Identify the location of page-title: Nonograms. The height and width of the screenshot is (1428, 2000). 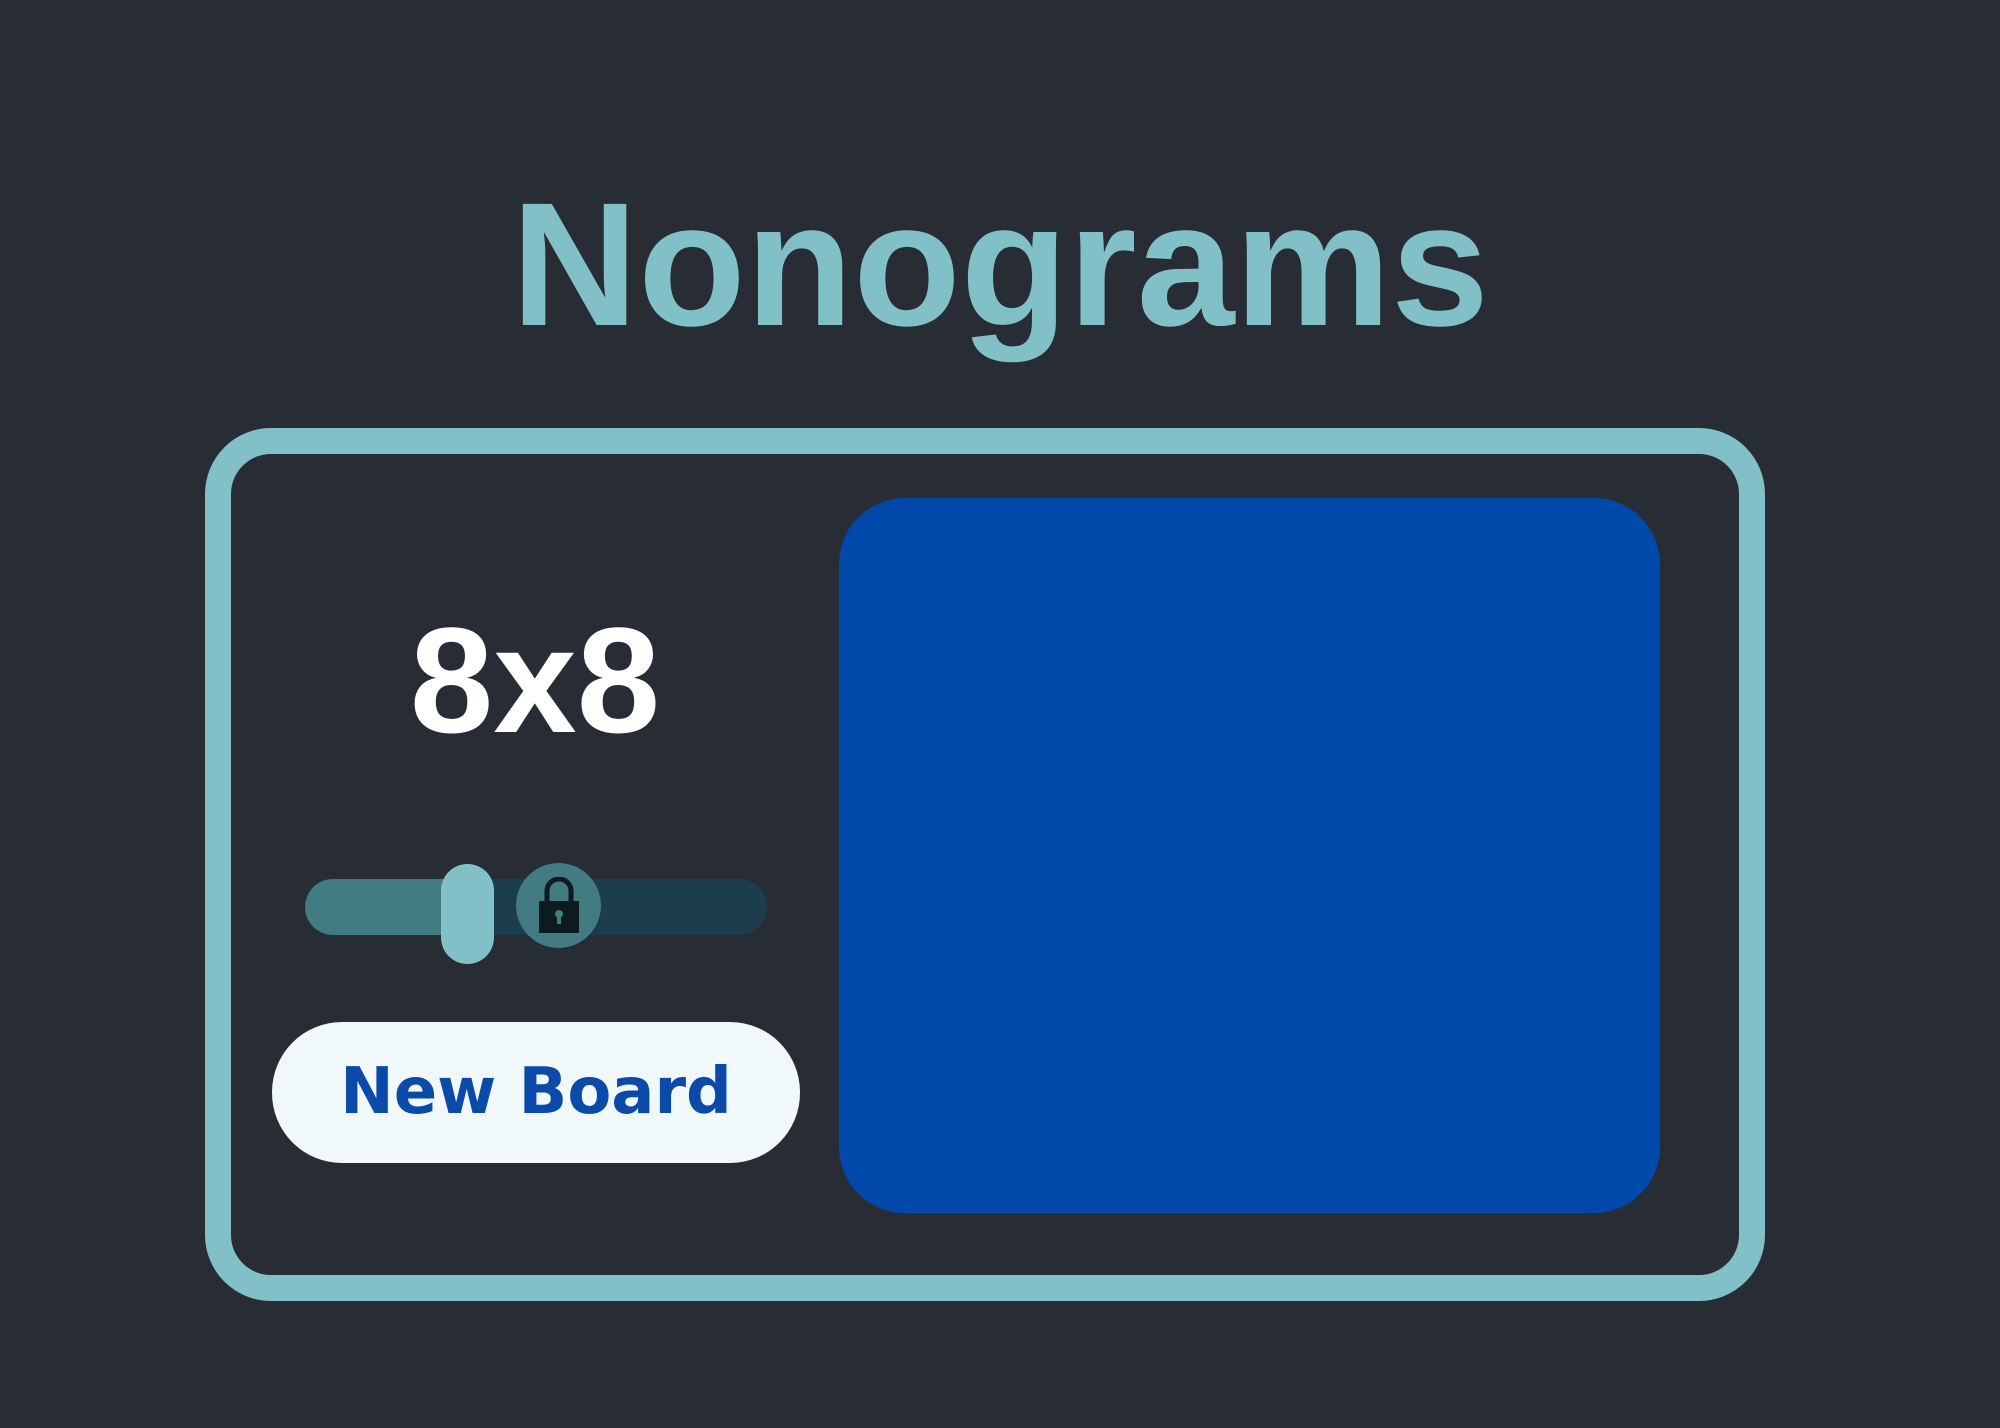
(1000, 265).